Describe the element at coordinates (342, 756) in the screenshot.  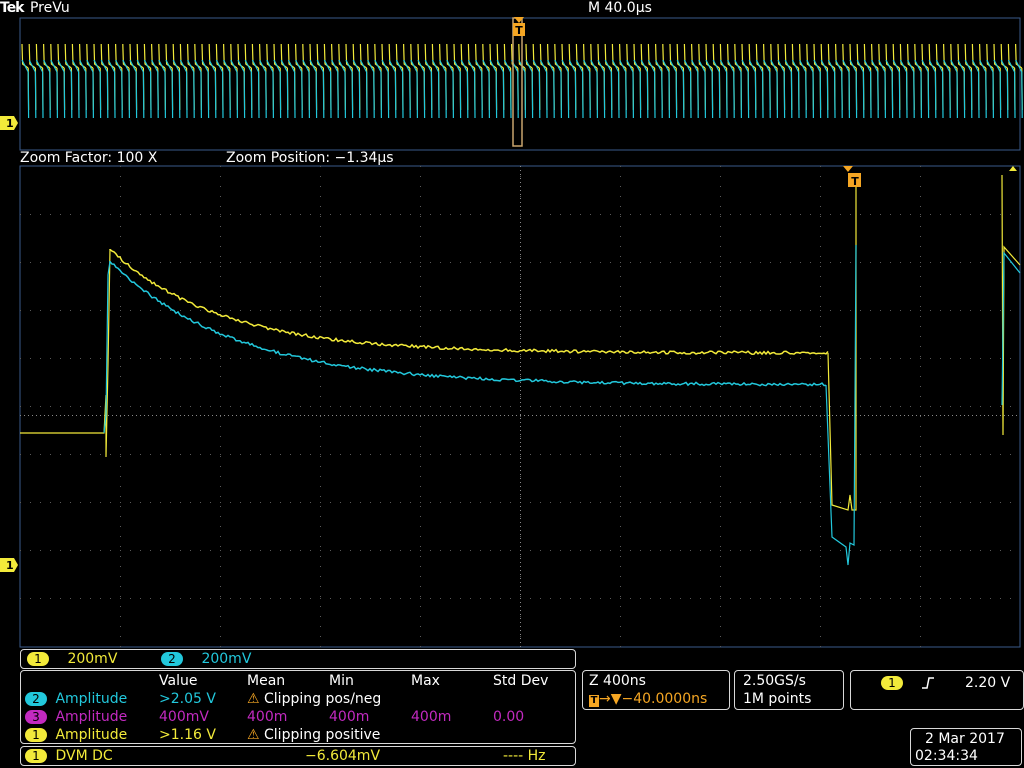
I see `dvm-value: −6.604mV` at that location.